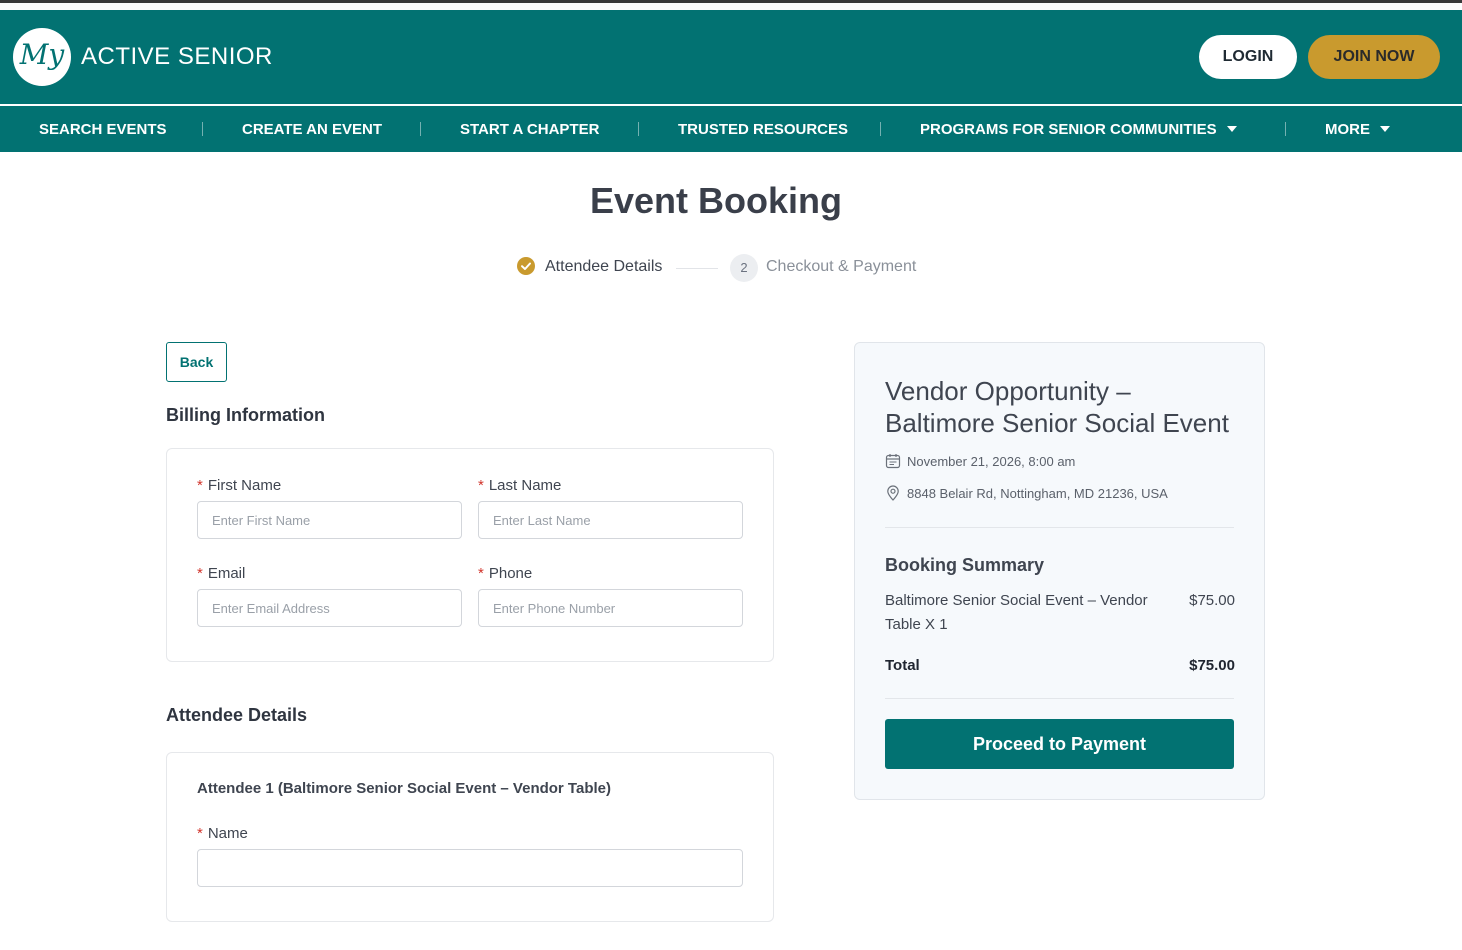 The width and height of the screenshot is (1462, 950). I want to click on nav-item-create-event: CREATE AN EVENT, so click(312, 129).